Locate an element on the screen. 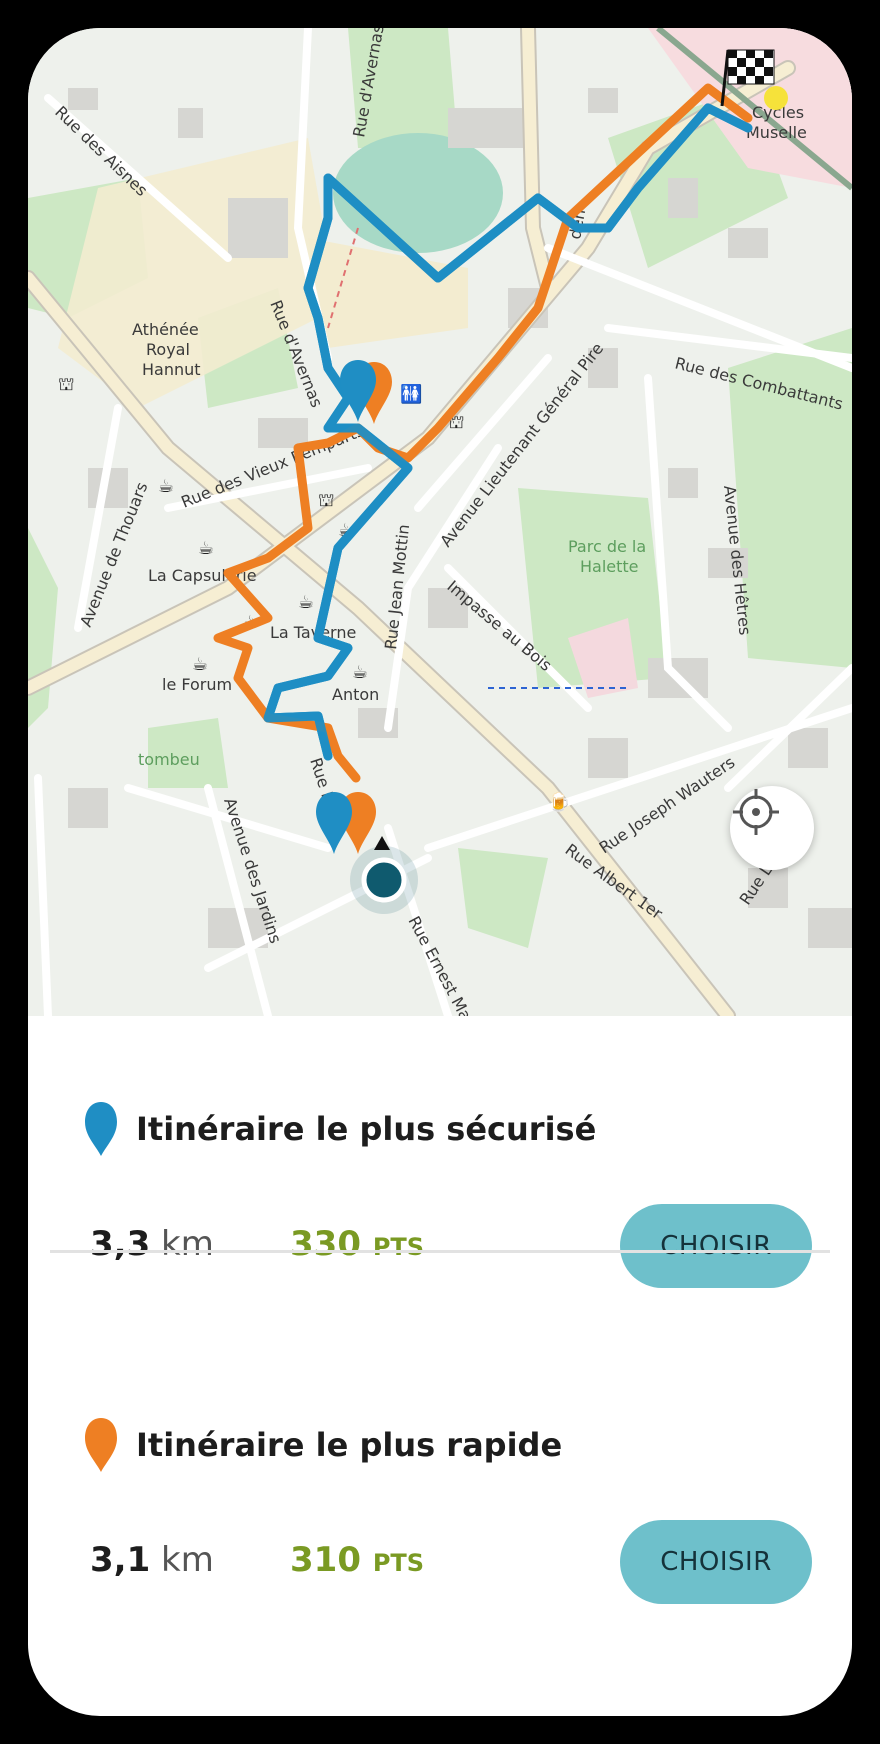  recenter-button is located at coordinates (772, 828).